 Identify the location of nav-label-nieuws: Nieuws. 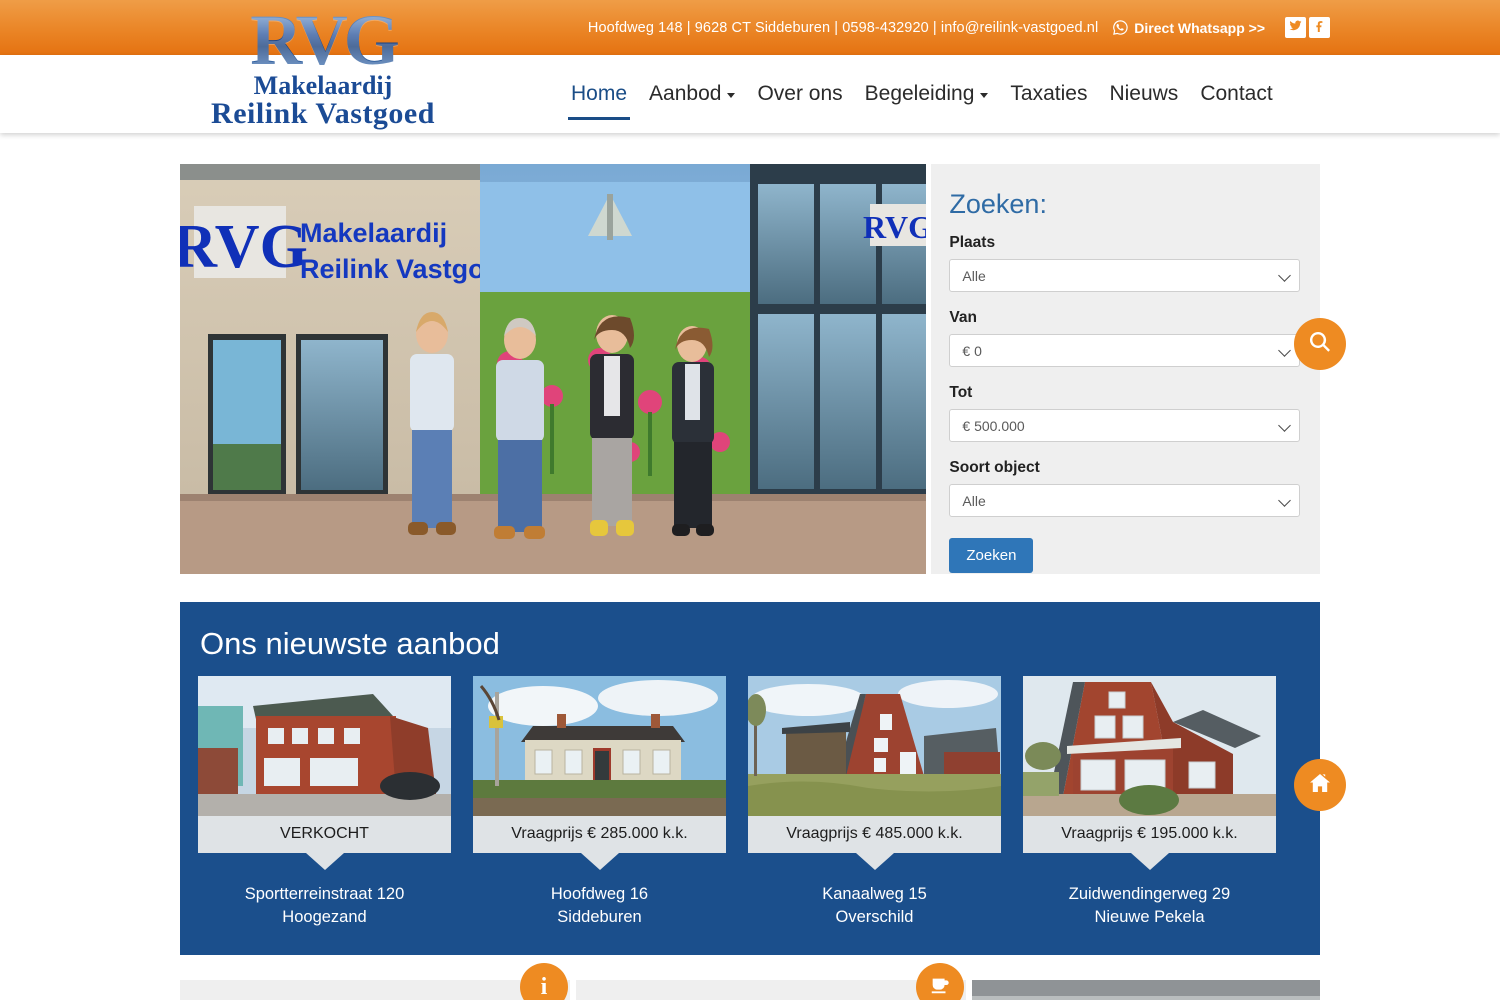
(1144, 93).